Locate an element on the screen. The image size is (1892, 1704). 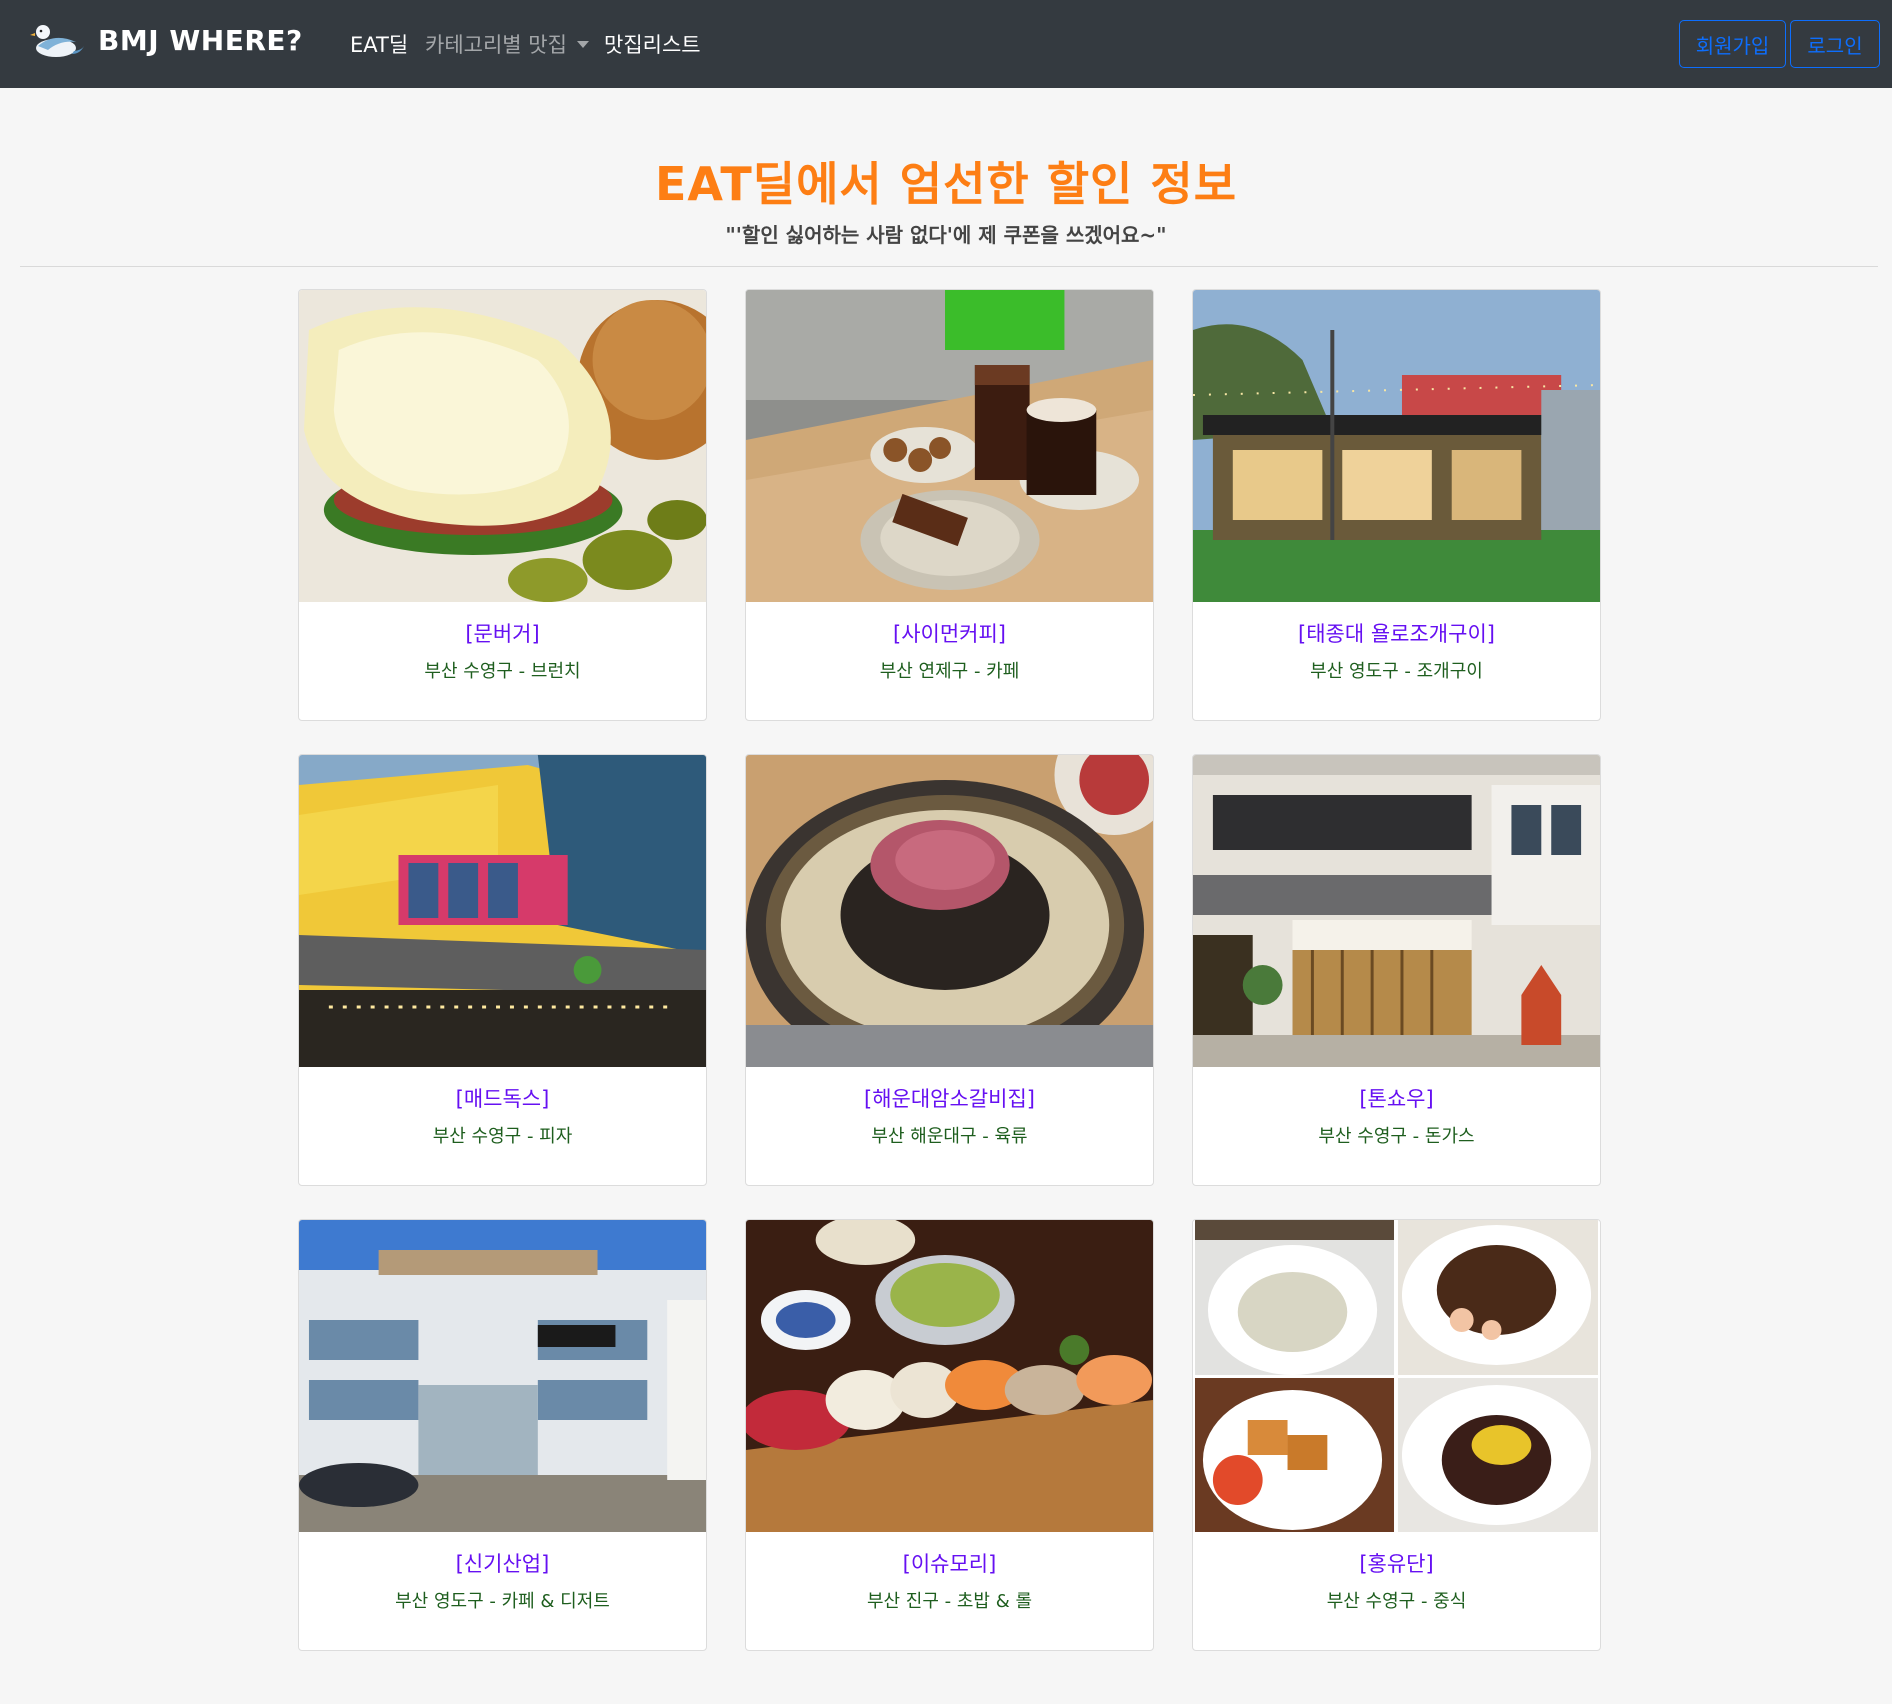
restaurant-card: [사이먼커피] 부산 연제구 - 카페 is located at coordinates (949, 505).